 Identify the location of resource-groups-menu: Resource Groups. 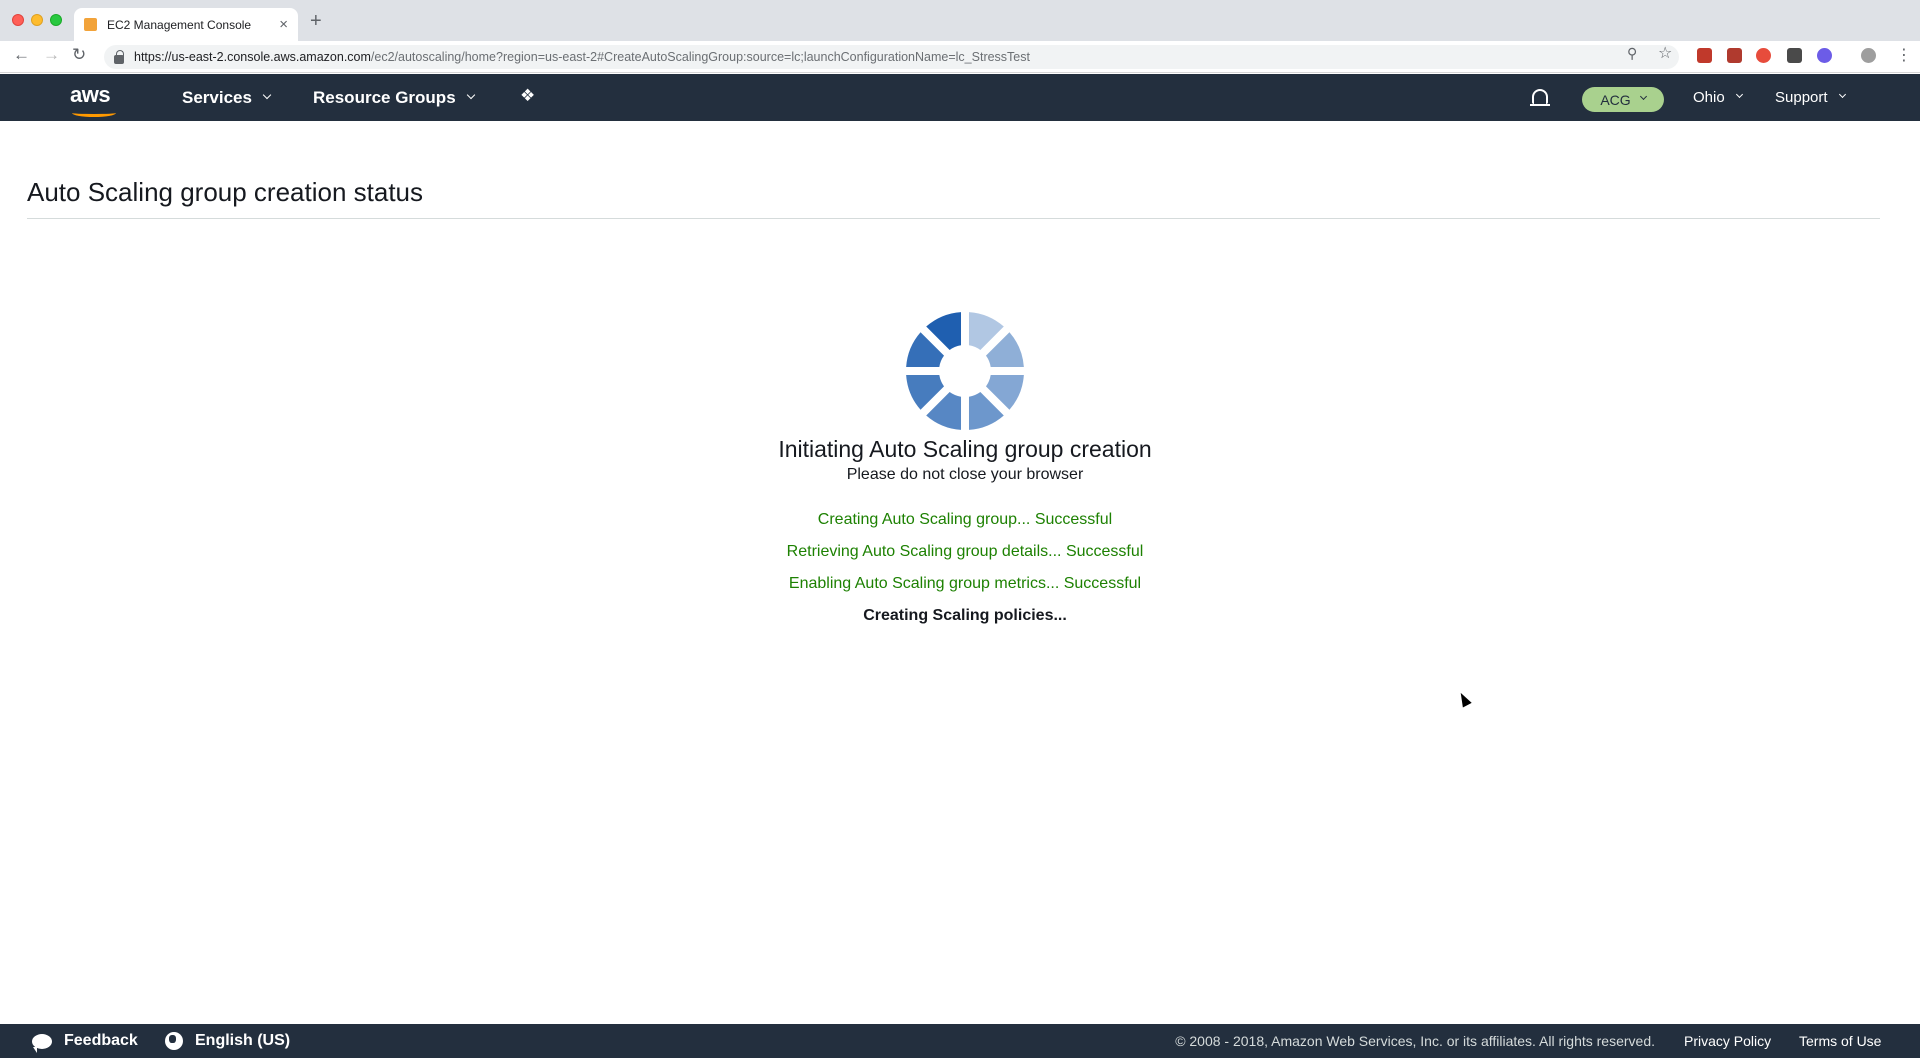
(394, 98).